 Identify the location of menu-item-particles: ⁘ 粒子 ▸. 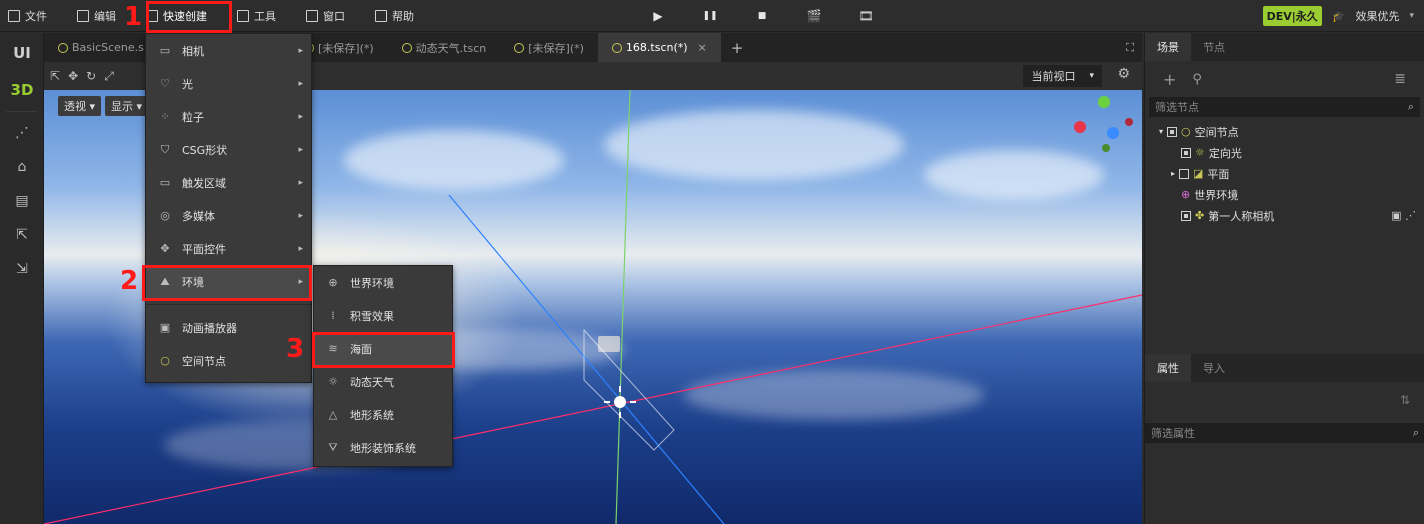
(228, 116).